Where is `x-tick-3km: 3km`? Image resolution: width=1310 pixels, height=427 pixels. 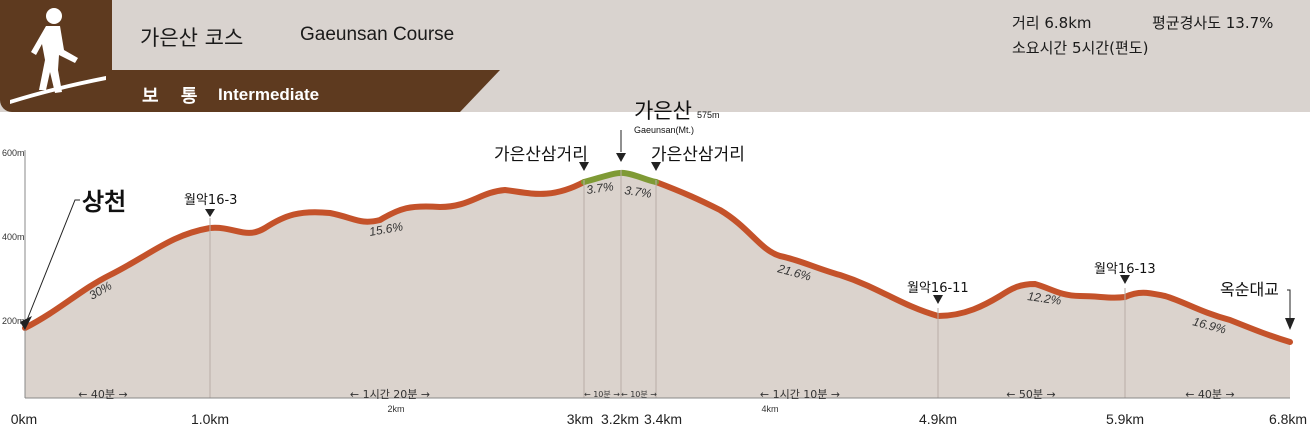
x-tick-3km: 3km is located at coordinates (580, 419).